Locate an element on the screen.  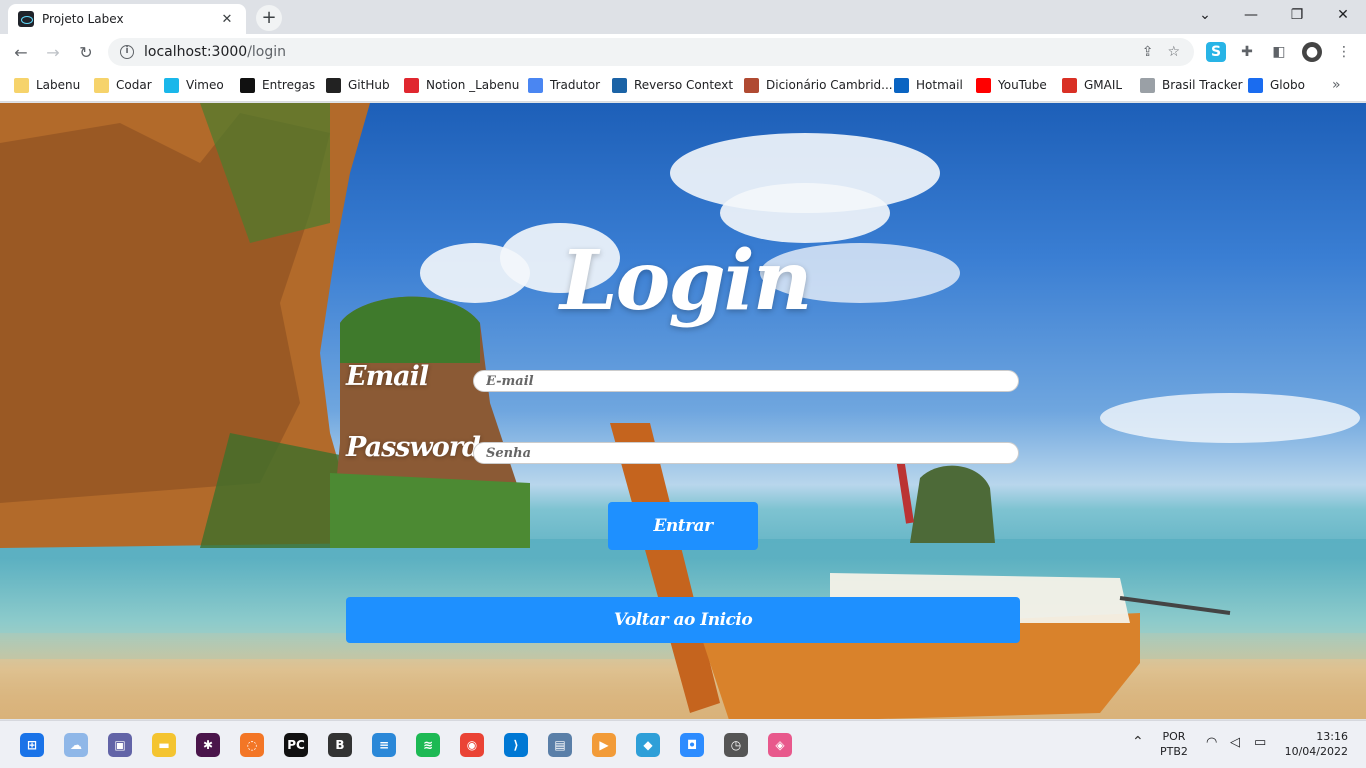
back-button: ← is located at coordinates (21, 53).